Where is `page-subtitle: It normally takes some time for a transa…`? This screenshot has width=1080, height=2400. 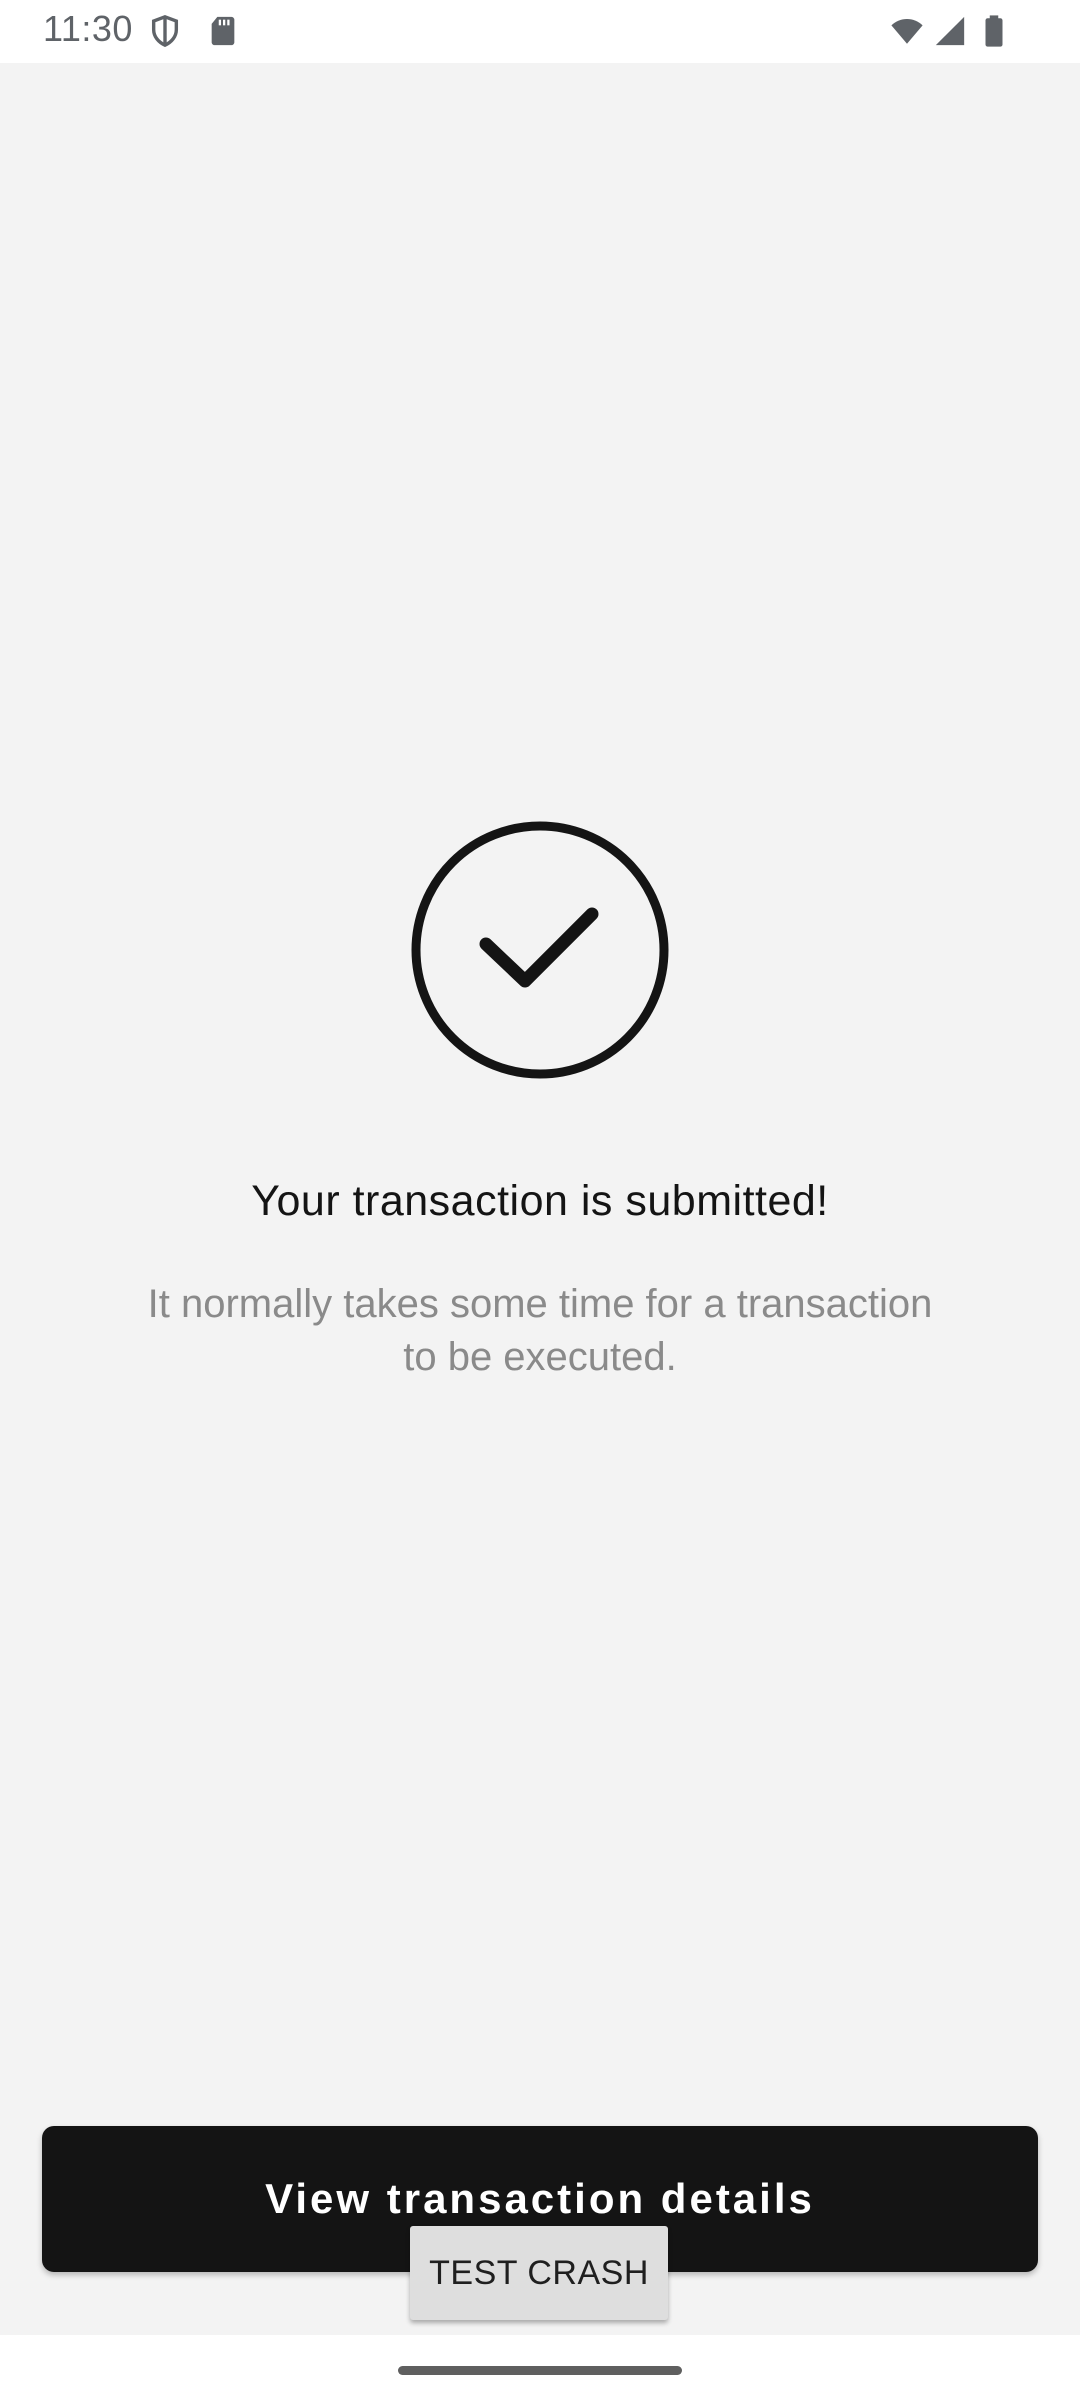 page-subtitle: It normally takes some time for a transa… is located at coordinates (540, 1330).